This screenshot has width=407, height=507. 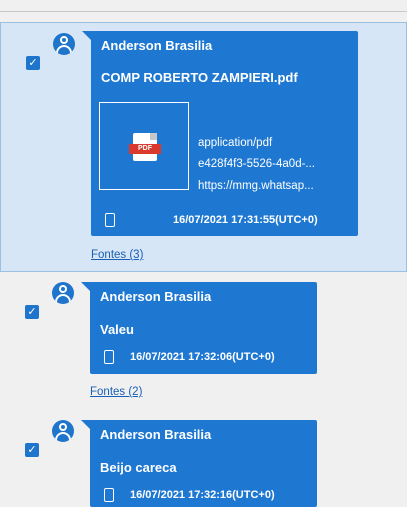 What do you see at coordinates (138, 467) in the screenshot?
I see `message-text: Beijo careca` at bounding box center [138, 467].